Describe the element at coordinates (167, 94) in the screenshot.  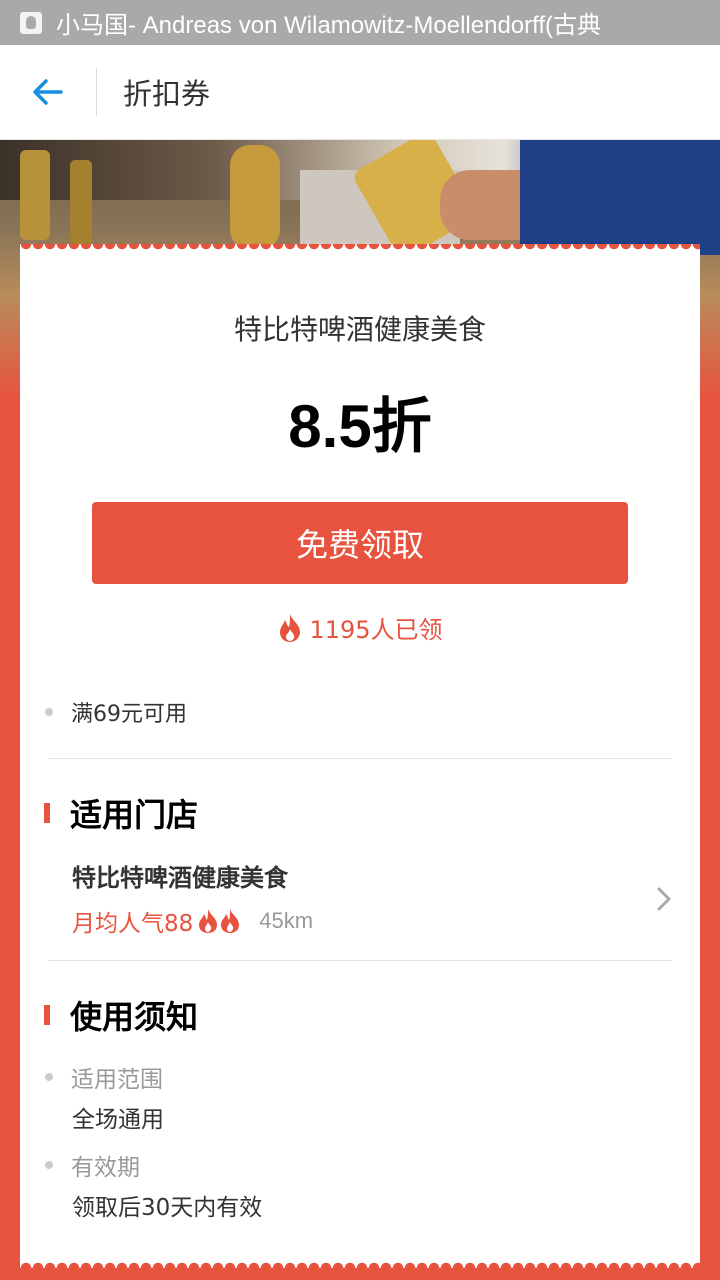
I see `page-title: 折扣券` at that location.